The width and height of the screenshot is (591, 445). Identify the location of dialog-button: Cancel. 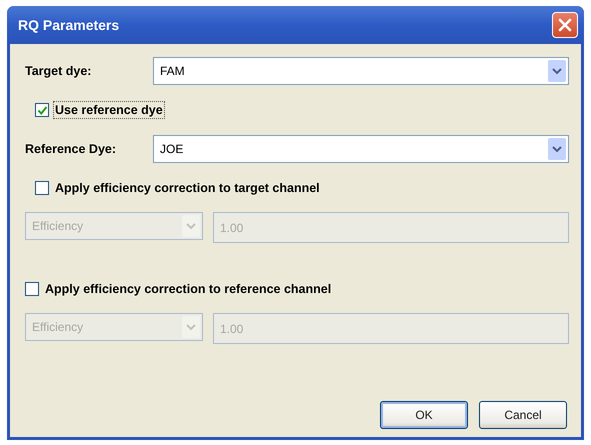
(523, 415).